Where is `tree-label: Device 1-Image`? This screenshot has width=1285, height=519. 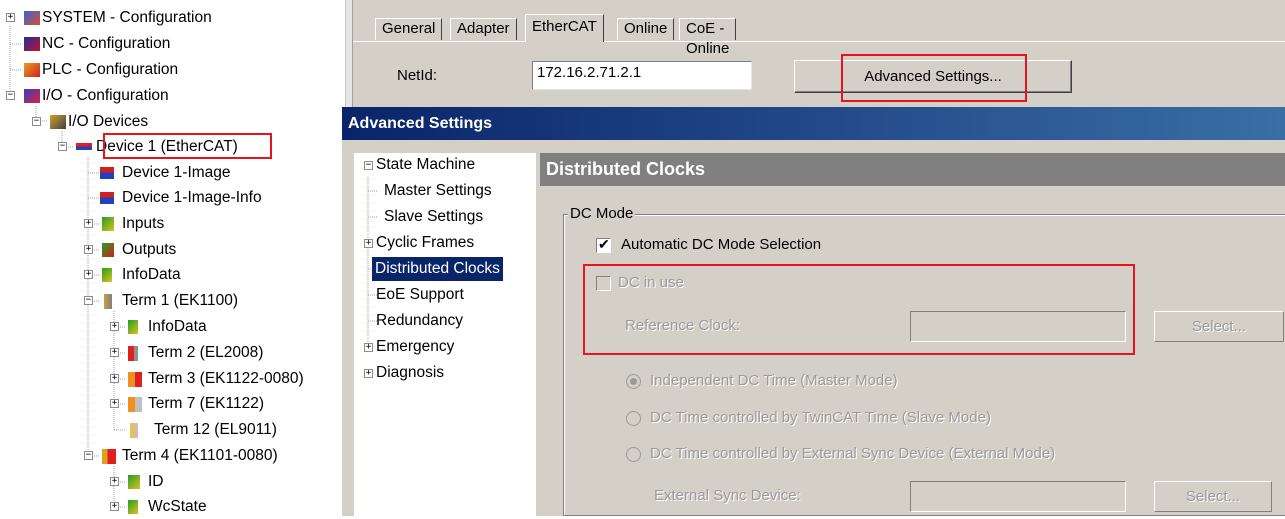 tree-label: Device 1-Image is located at coordinates (176, 172).